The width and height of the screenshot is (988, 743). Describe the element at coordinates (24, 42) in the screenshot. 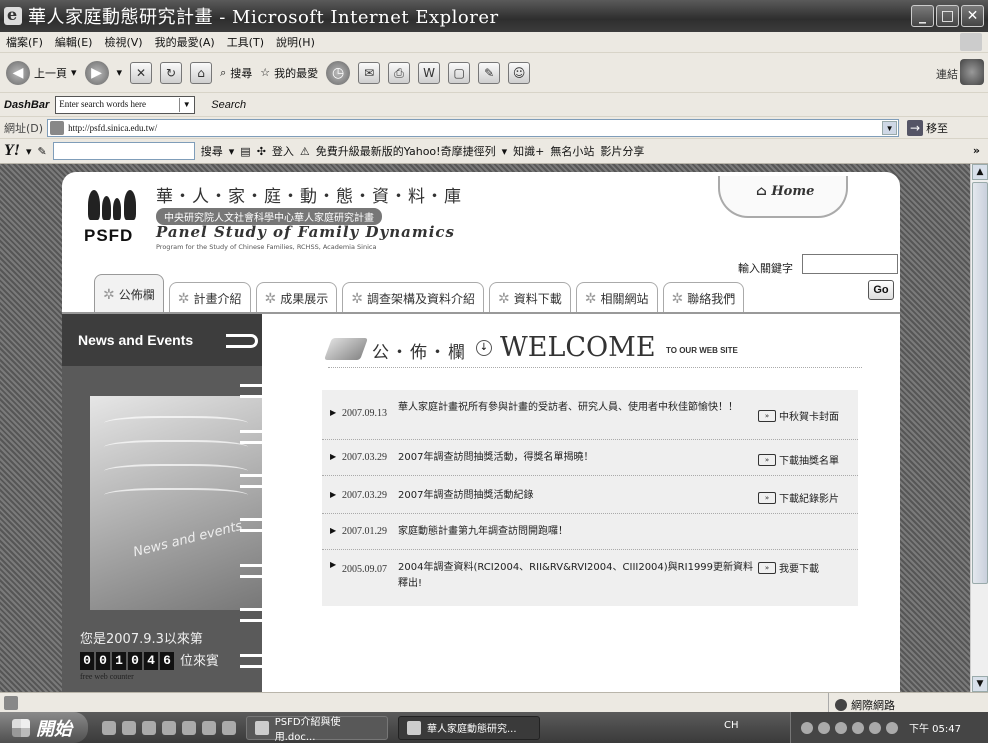

I see `menu-file: 檔案(F)` at that location.